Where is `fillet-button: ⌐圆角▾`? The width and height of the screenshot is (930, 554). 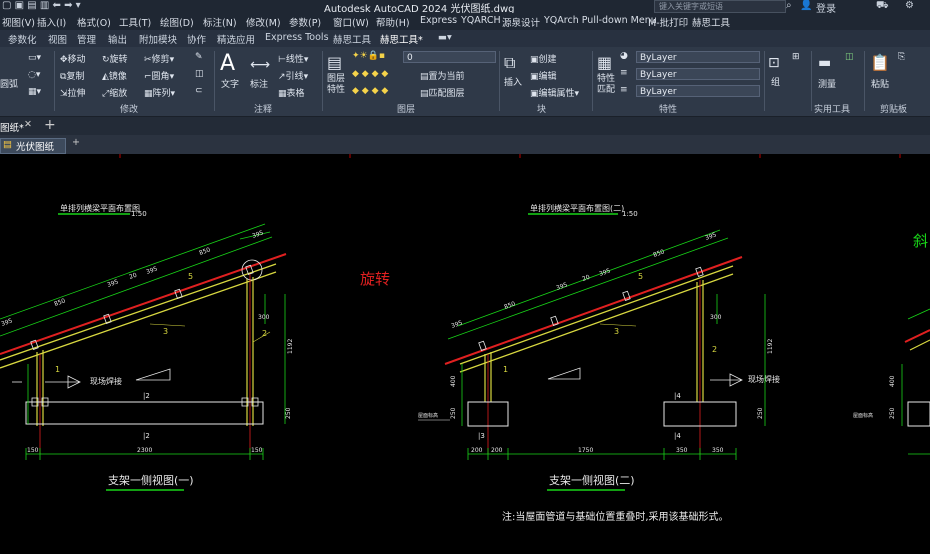
fillet-button: ⌐圆角▾ is located at coordinates (159, 75).